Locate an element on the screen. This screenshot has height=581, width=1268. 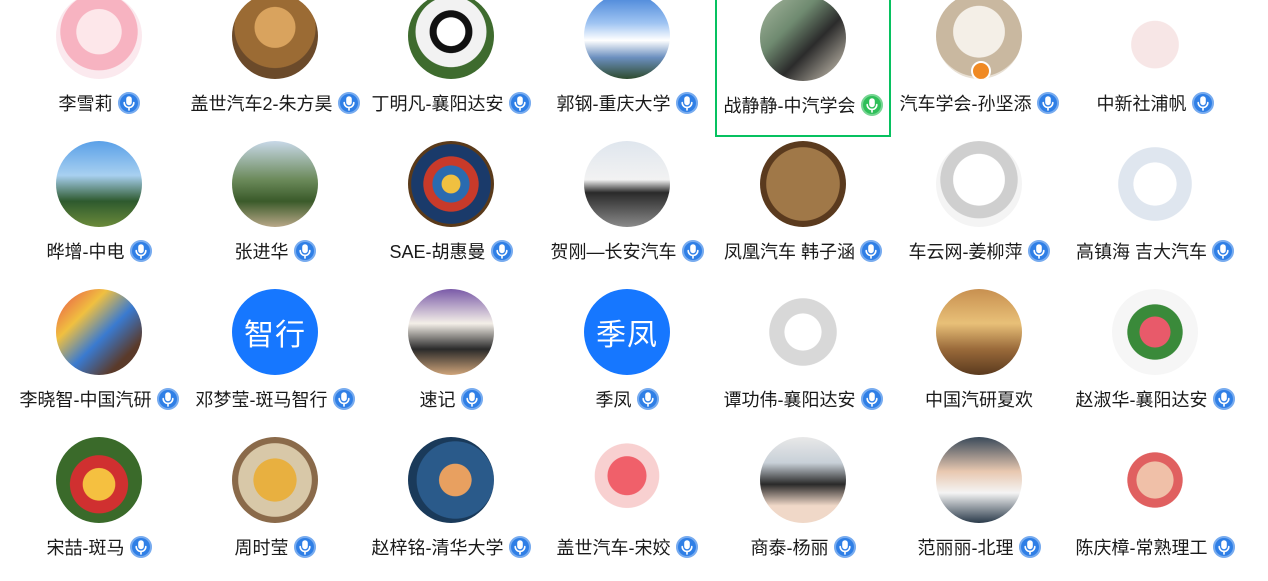
participant-tile: 盖世汽车2-朱方昊 is located at coordinates (275, 68).